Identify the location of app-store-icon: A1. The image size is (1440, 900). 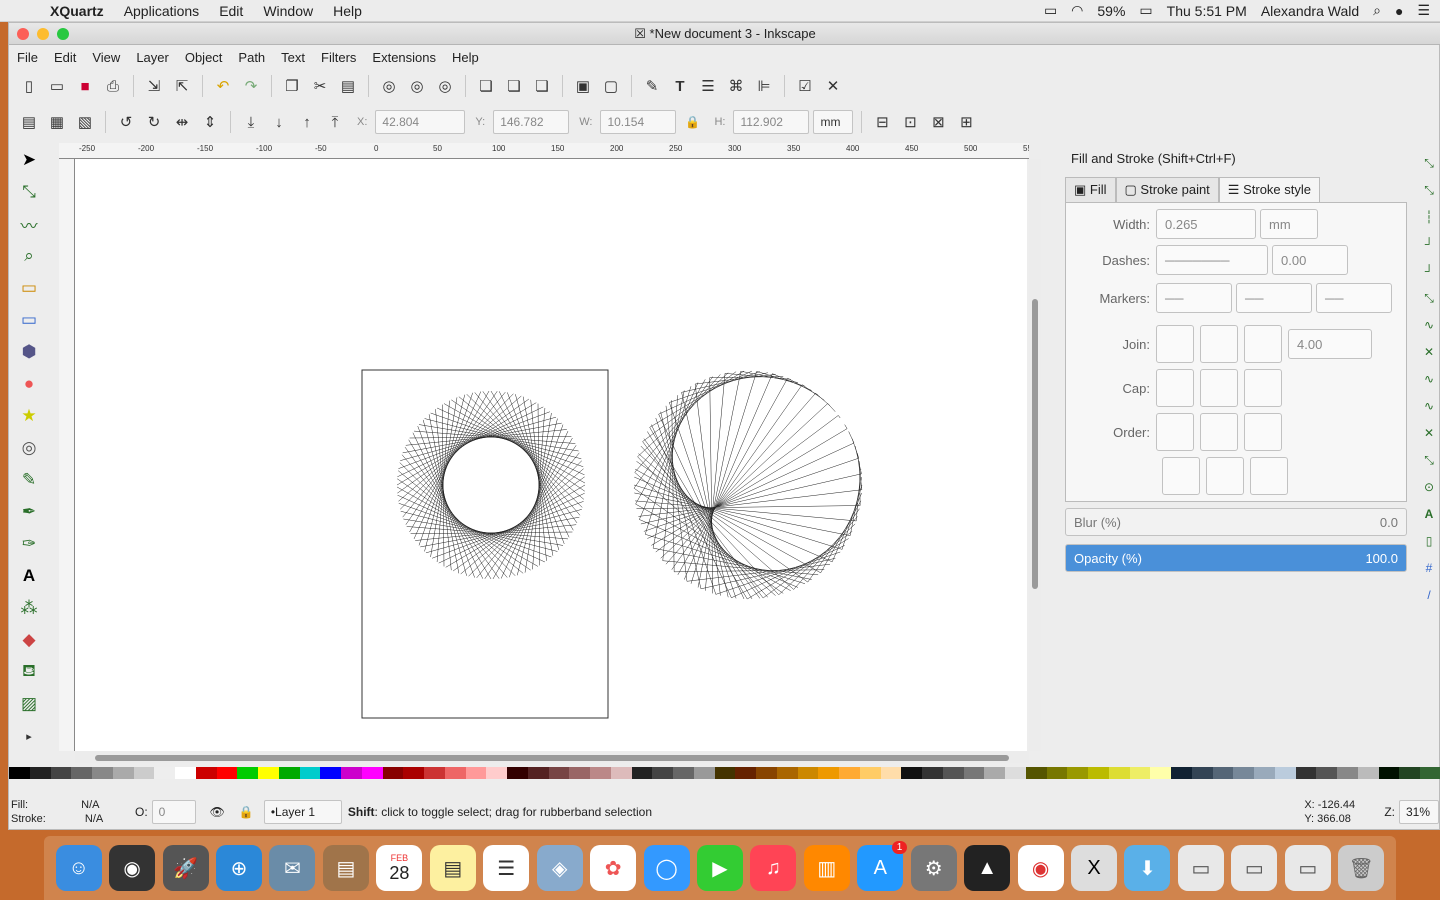
(882, 866).